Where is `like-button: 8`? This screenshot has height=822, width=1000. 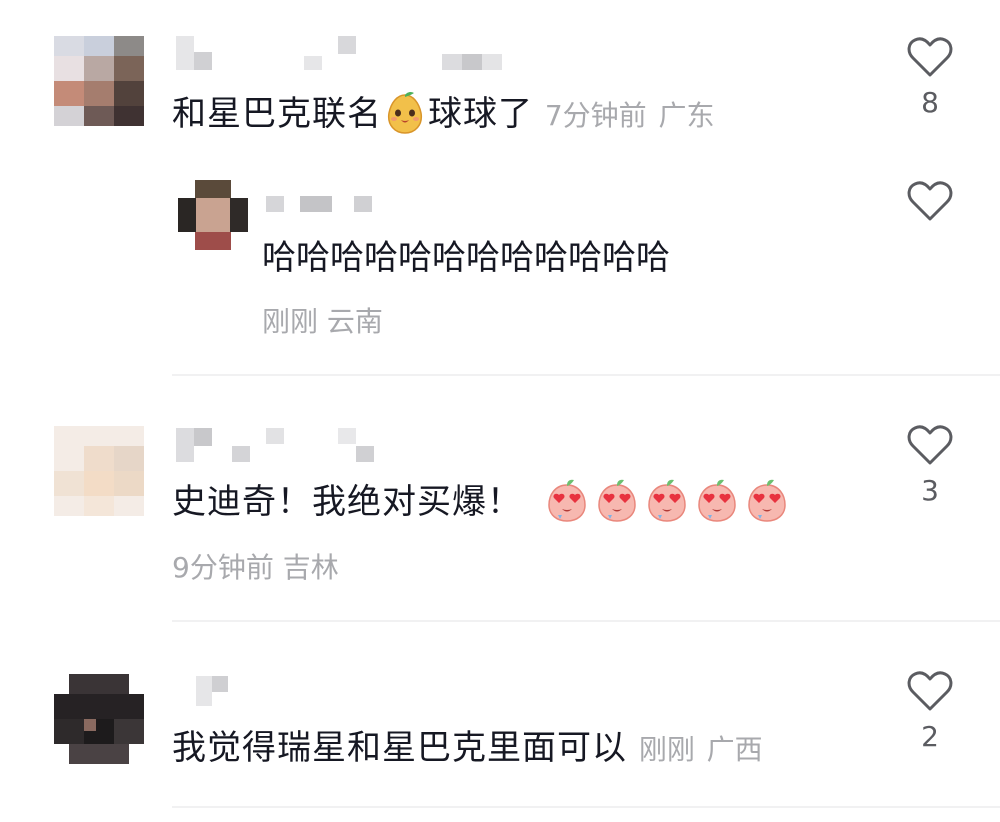
like-button: 8 is located at coordinates (930, 78).